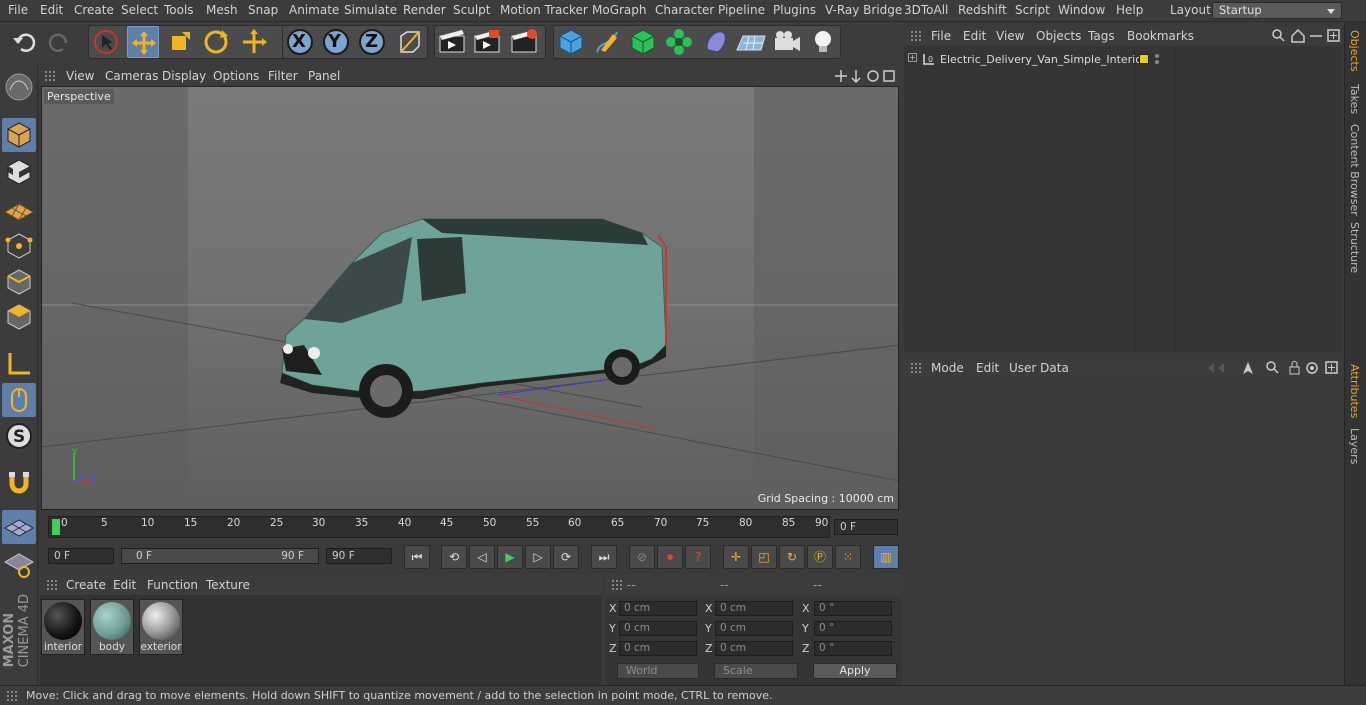 This screenshot has width=1366, height=705. What do you see at coordinates (228, 585) in the screenshot?
I see `material-menu-texture: Texture` at bounding box center [228, 585].